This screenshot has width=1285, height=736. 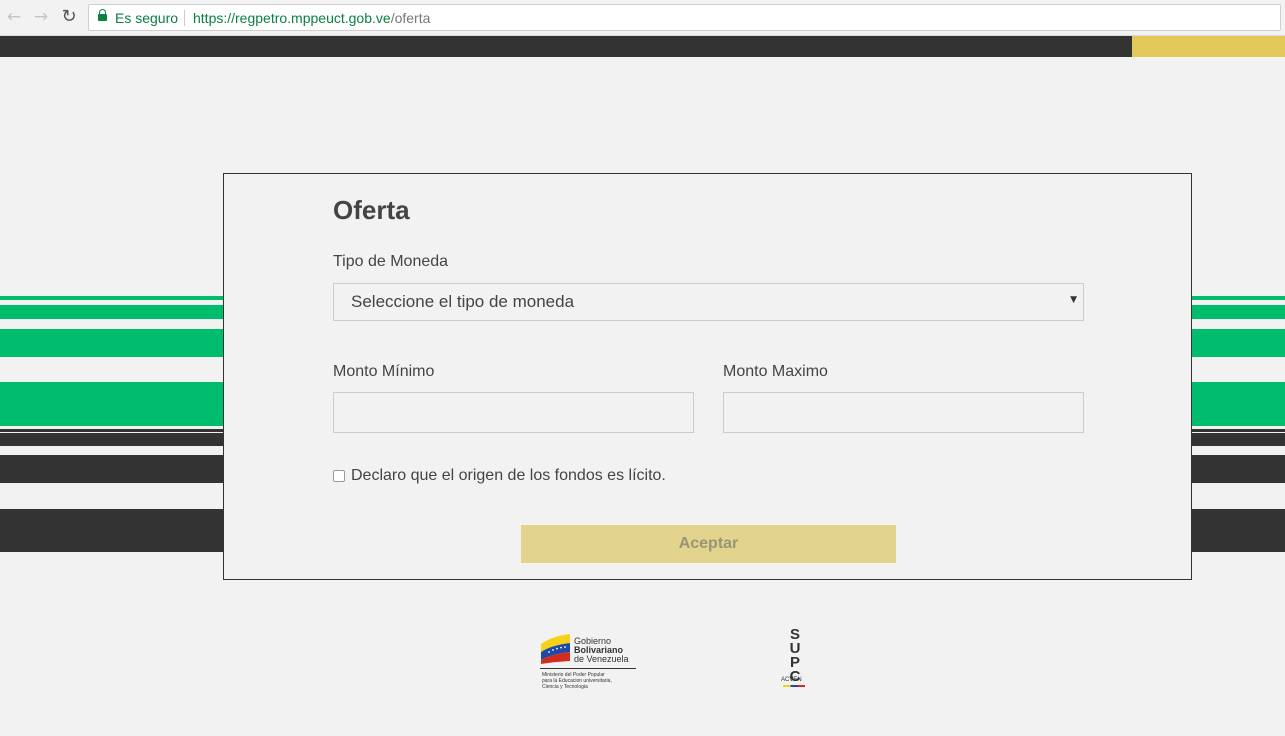 What do you see at coordinates (566, 46) in the screenshot?
I see `top-bar-dark` at bounding box center [566, 46].